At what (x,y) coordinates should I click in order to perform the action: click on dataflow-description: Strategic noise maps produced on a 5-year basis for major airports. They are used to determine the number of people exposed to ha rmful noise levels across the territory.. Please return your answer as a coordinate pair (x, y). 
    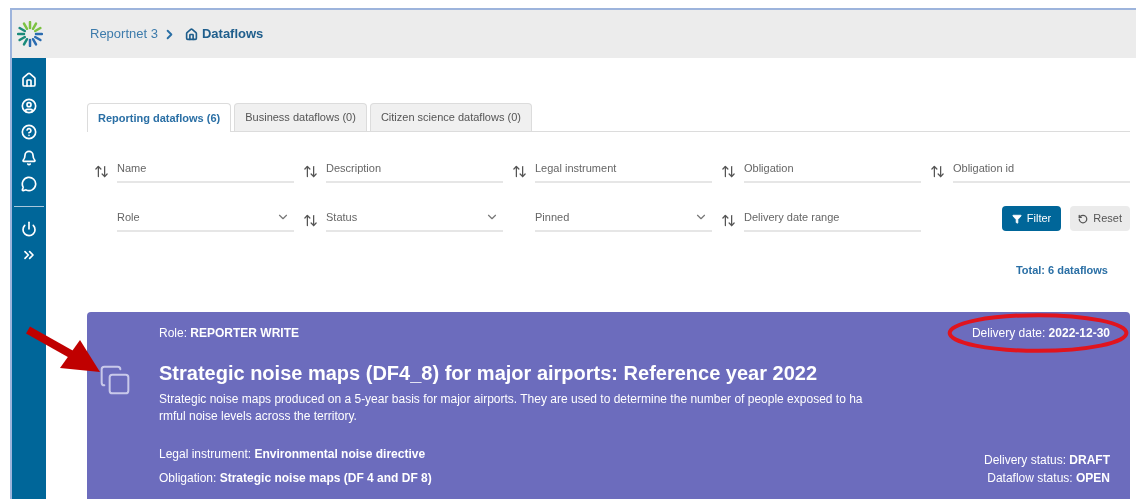
    Looking at the image, I should click on (511, 407).